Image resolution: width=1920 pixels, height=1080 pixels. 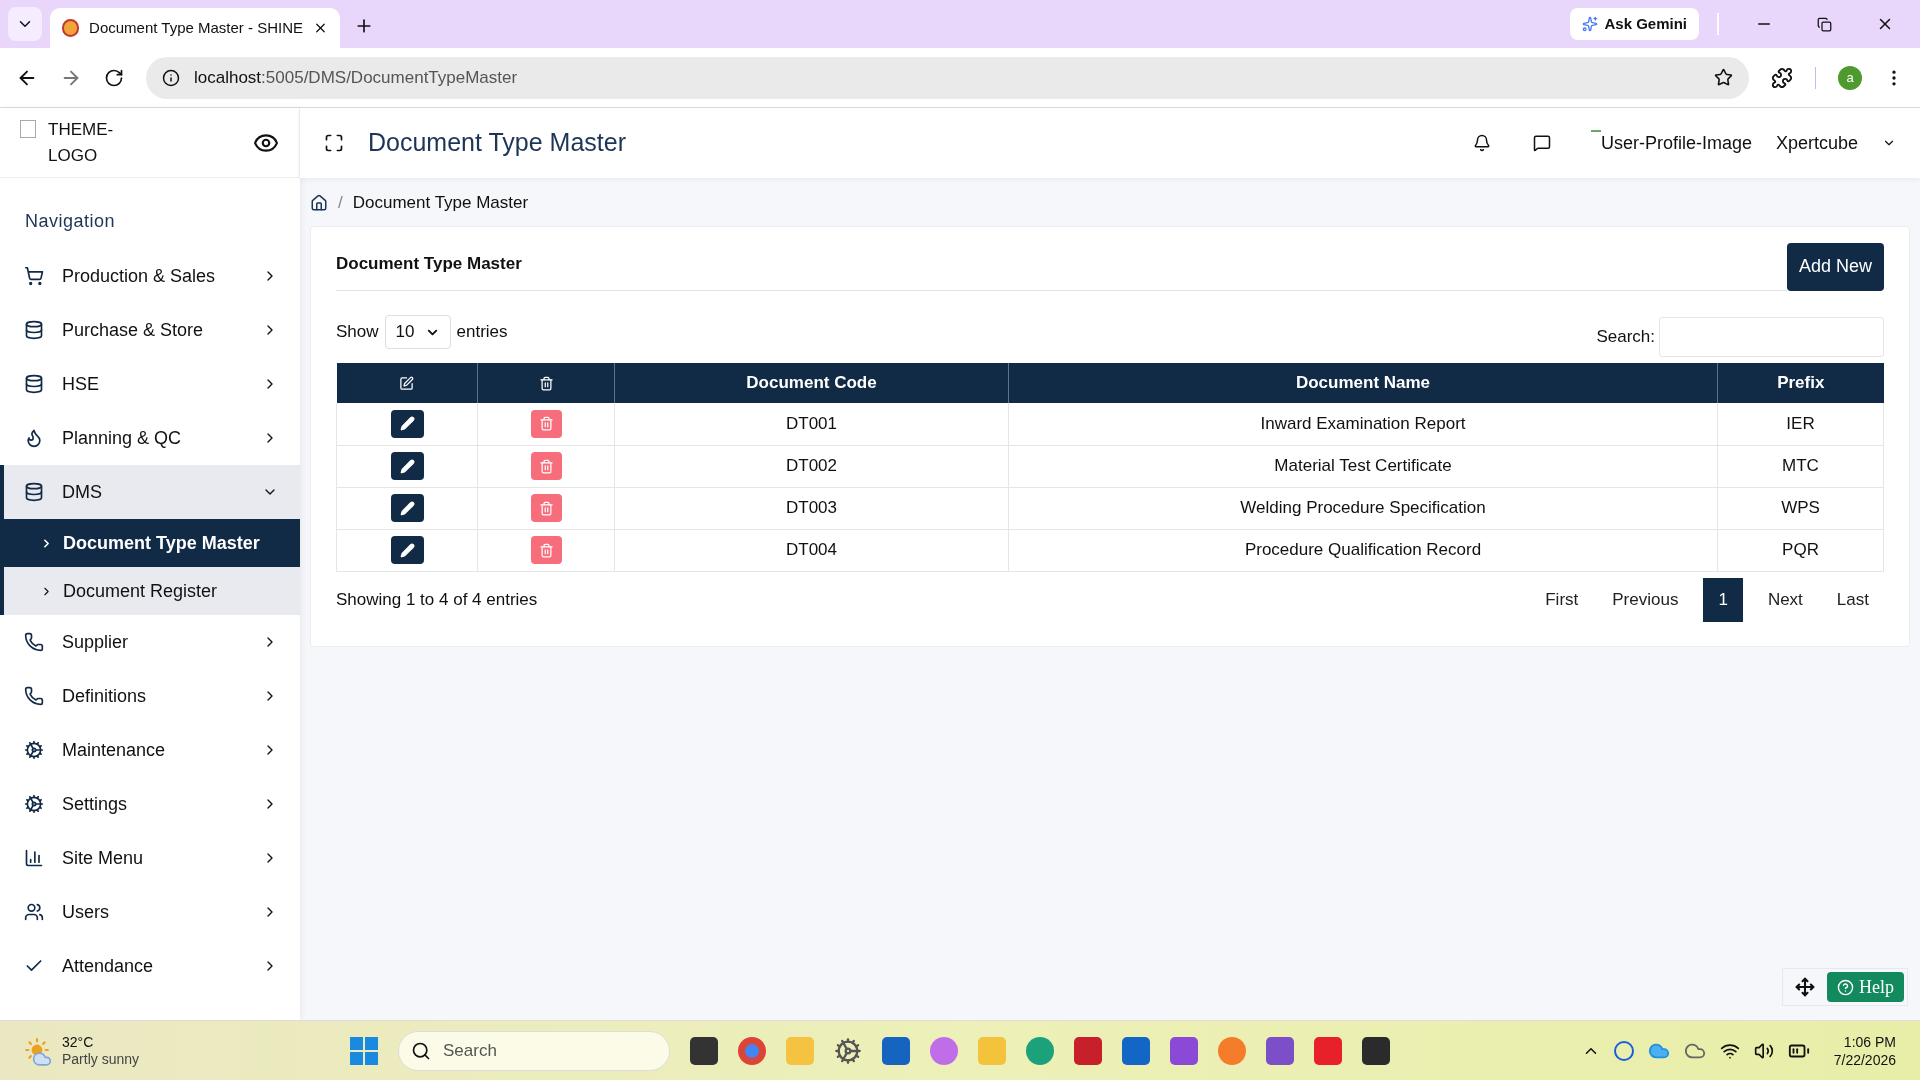 I want to click on nav-item: Production & Sales, so click(x=150, y=276).